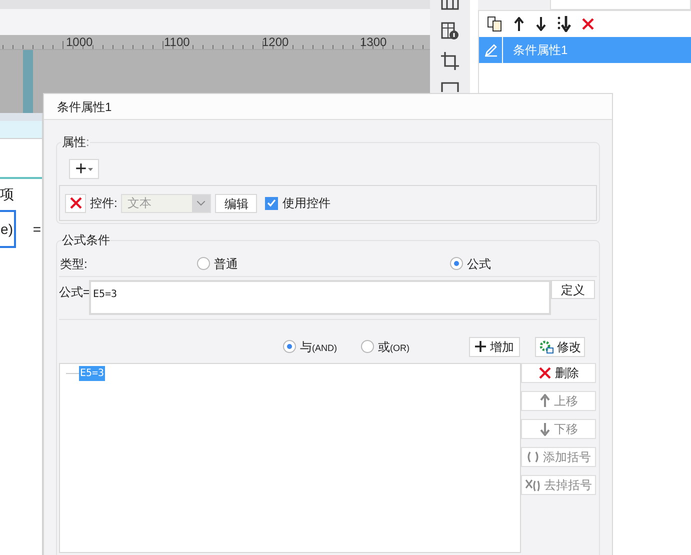 The image size is (691, 555). I want to click on edit-button: 编辑, so click(236, 203).